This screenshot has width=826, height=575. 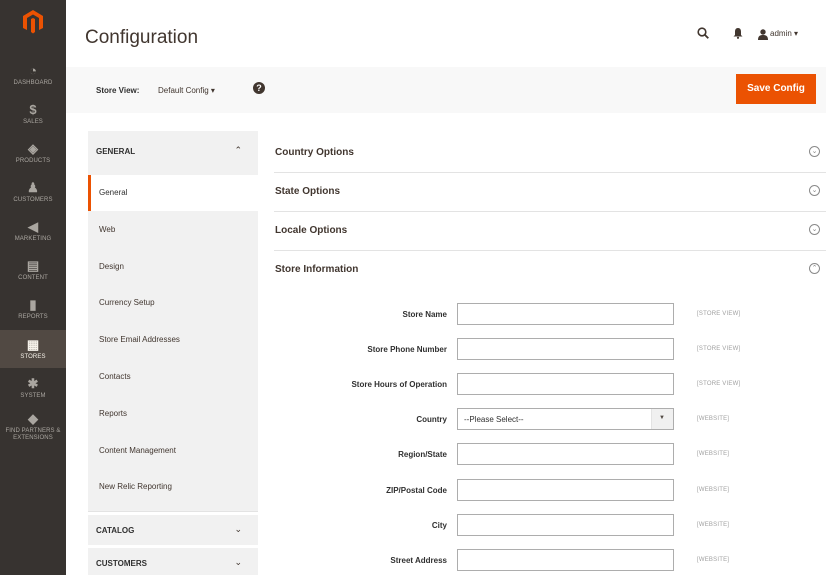 What do you see at coordinates (33, 356) in the screenshot?
I see `nav-item-label: STORES` at bounding box center [33, 356].